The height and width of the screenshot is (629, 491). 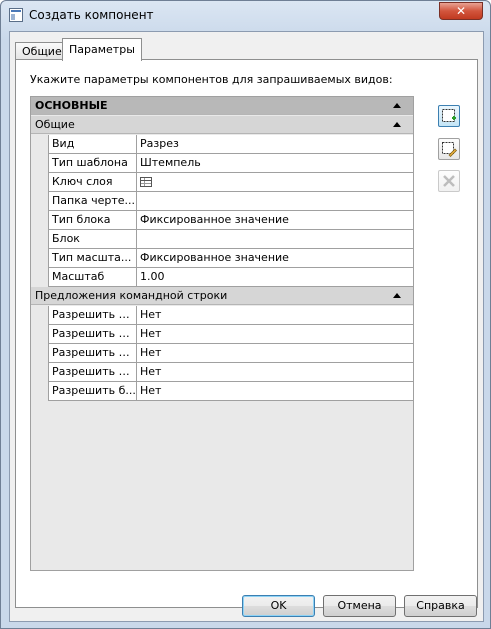 What do you see at coordinates (55, 124) in the screenshot?
I see `category-general-label: Общие` at bounding box center [55, 124].